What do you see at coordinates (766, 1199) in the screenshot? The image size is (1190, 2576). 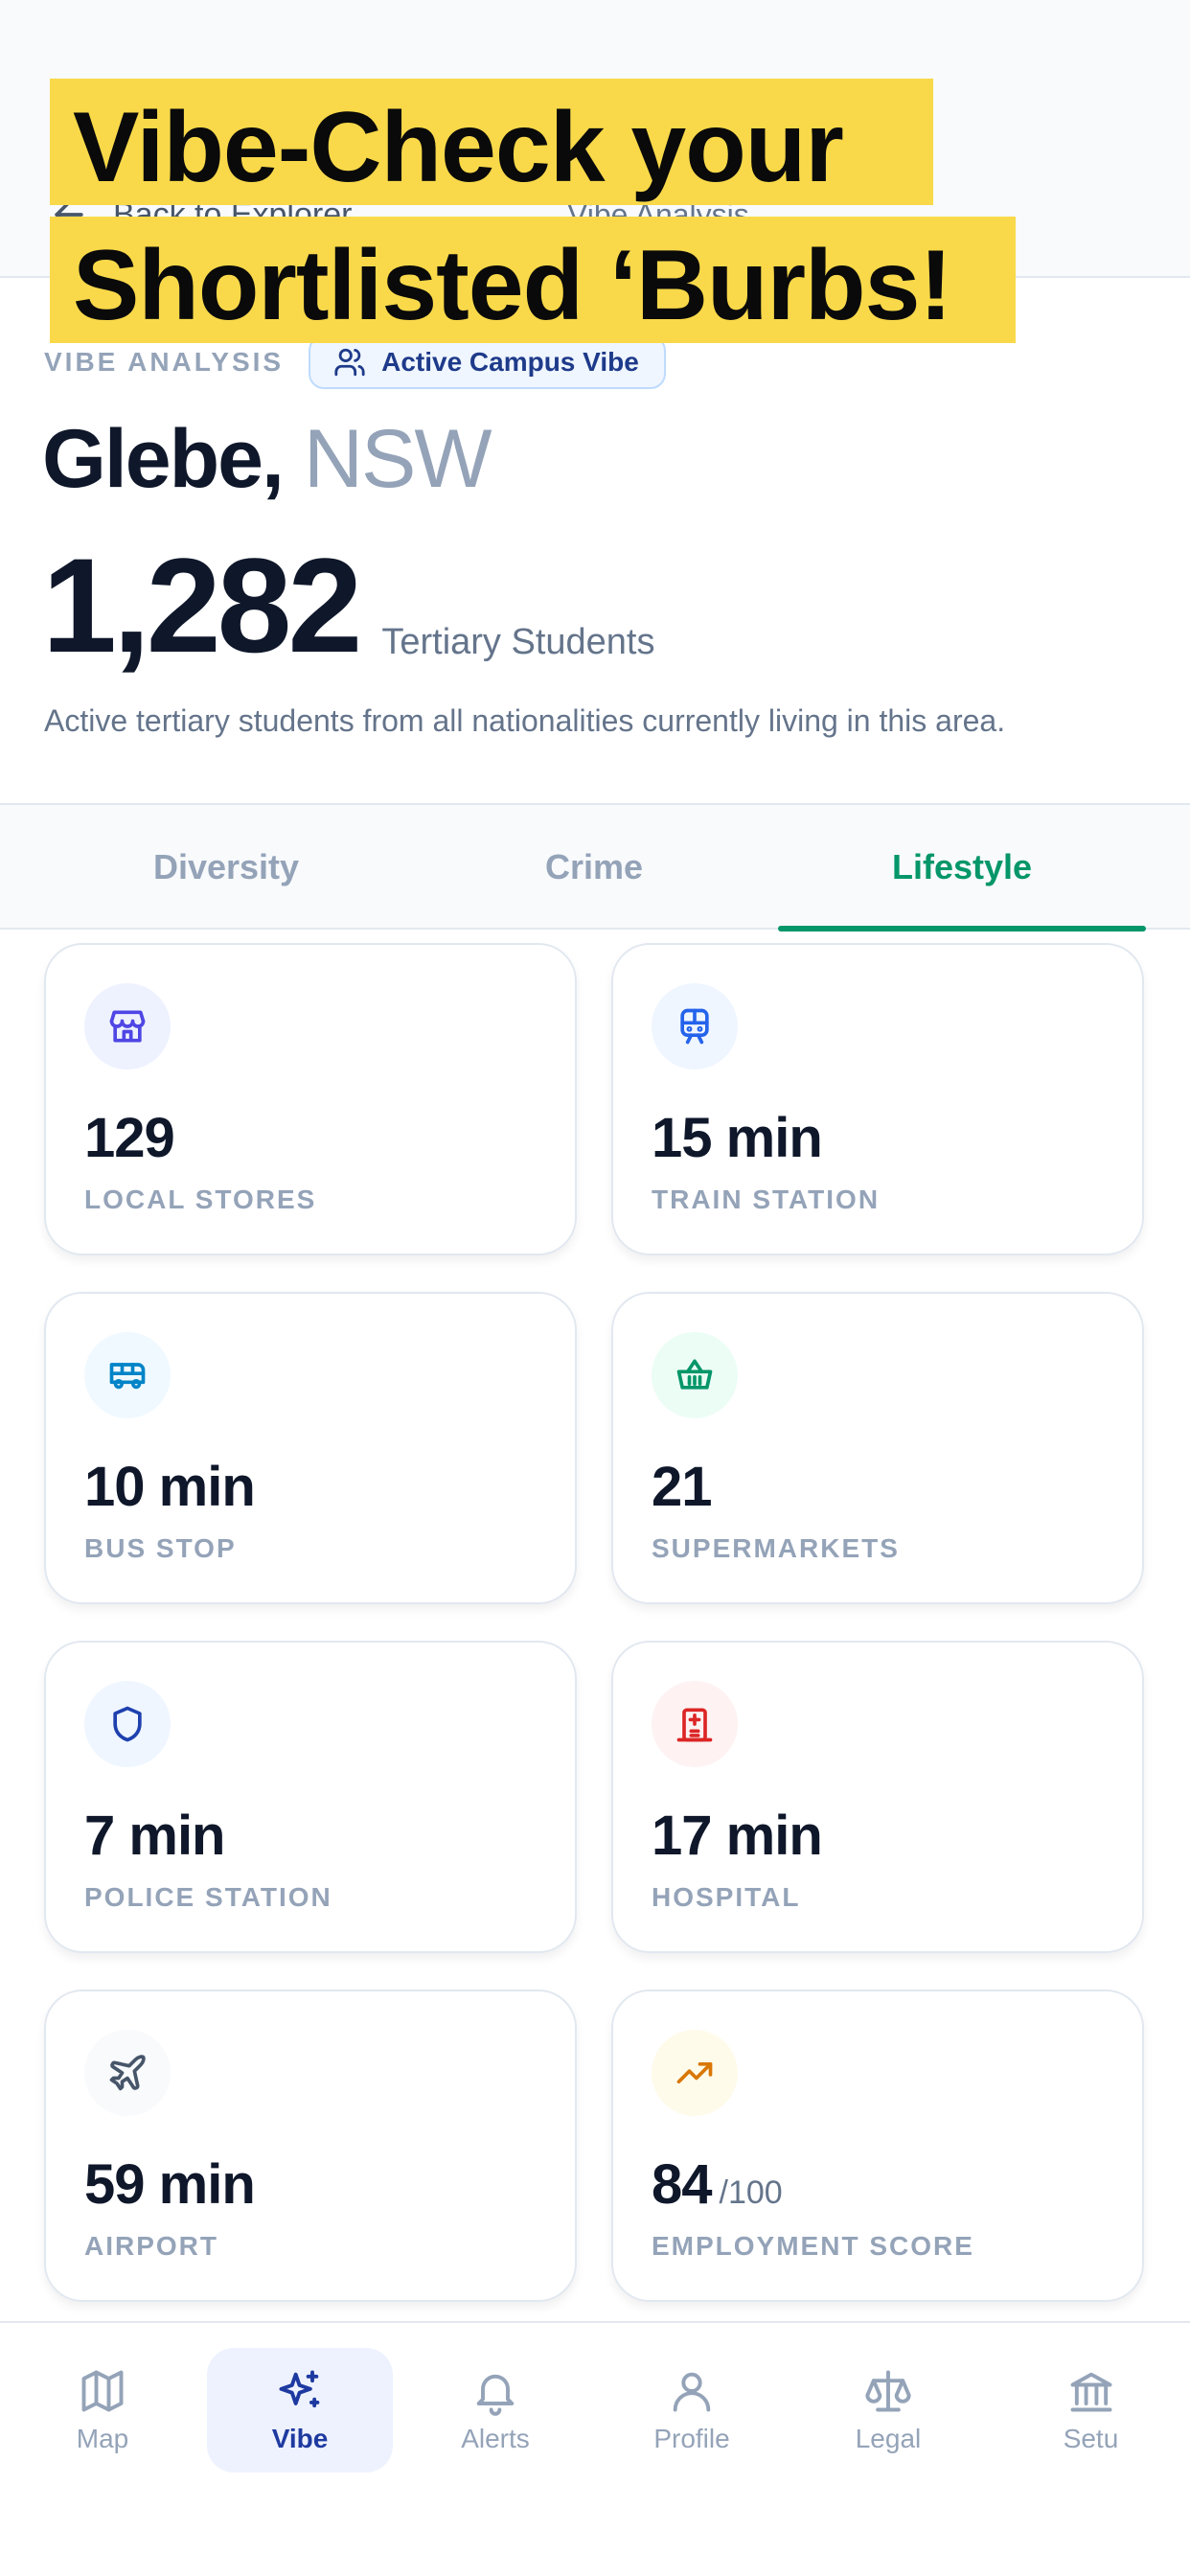 I see `stat-label: TRAIN STATION` at bounding box center [766, 1199].